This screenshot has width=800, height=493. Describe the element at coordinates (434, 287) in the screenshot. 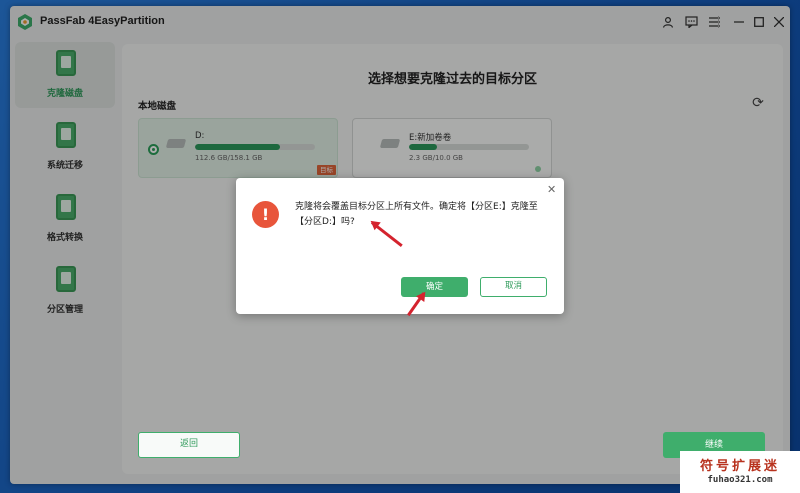

I see `confirm-button: 确定` at that location.